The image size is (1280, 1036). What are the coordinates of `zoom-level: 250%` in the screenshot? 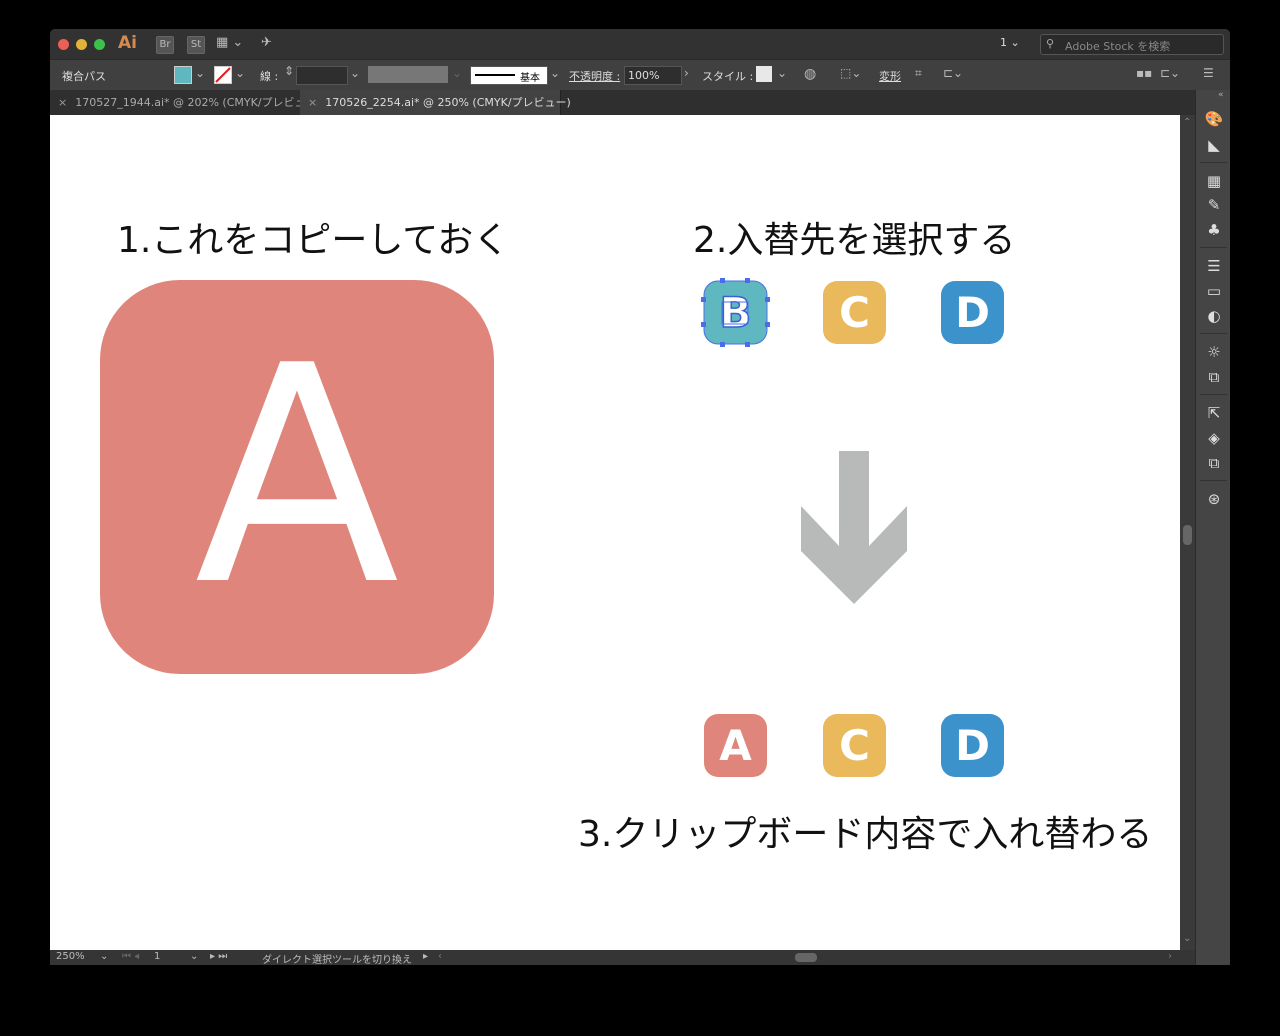 It's located at (70, 956).